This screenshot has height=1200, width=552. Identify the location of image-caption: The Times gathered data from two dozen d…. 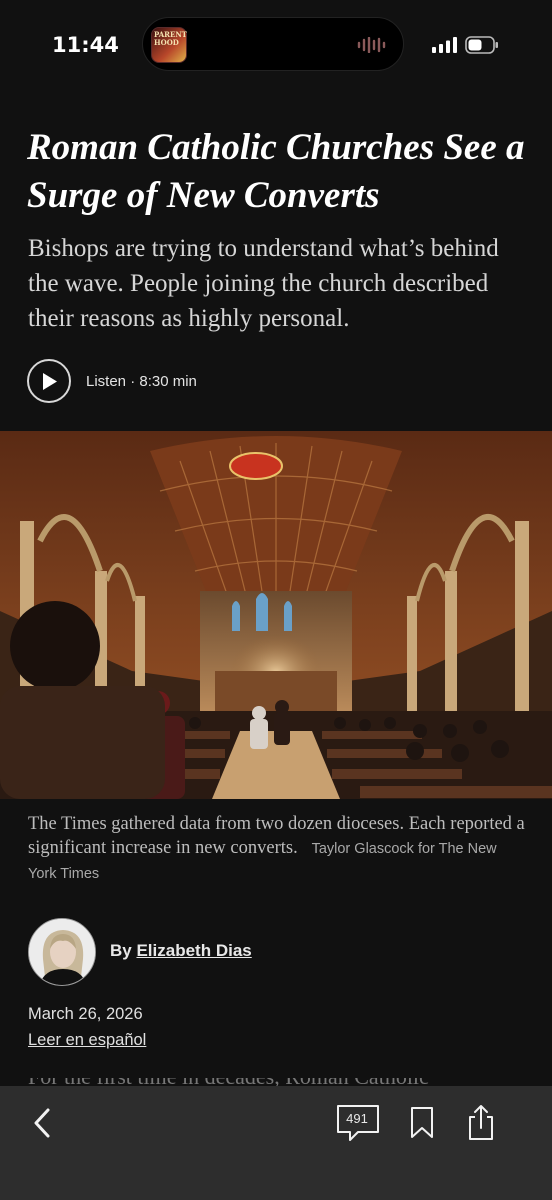
(278, 849).